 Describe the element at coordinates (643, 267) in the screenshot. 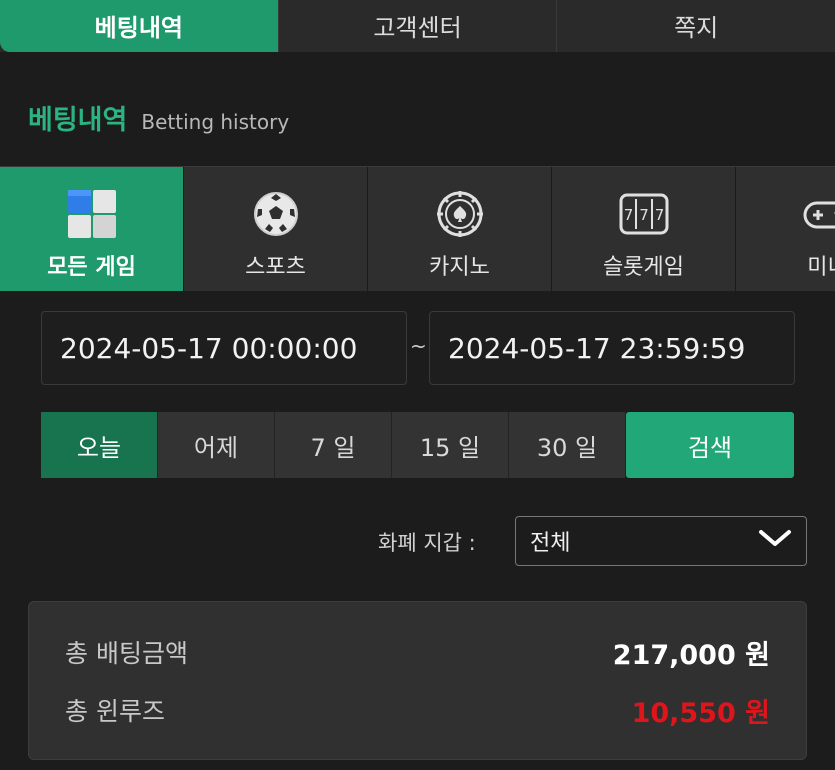

I see `game-tab-label: 슬롯게임` at that location.